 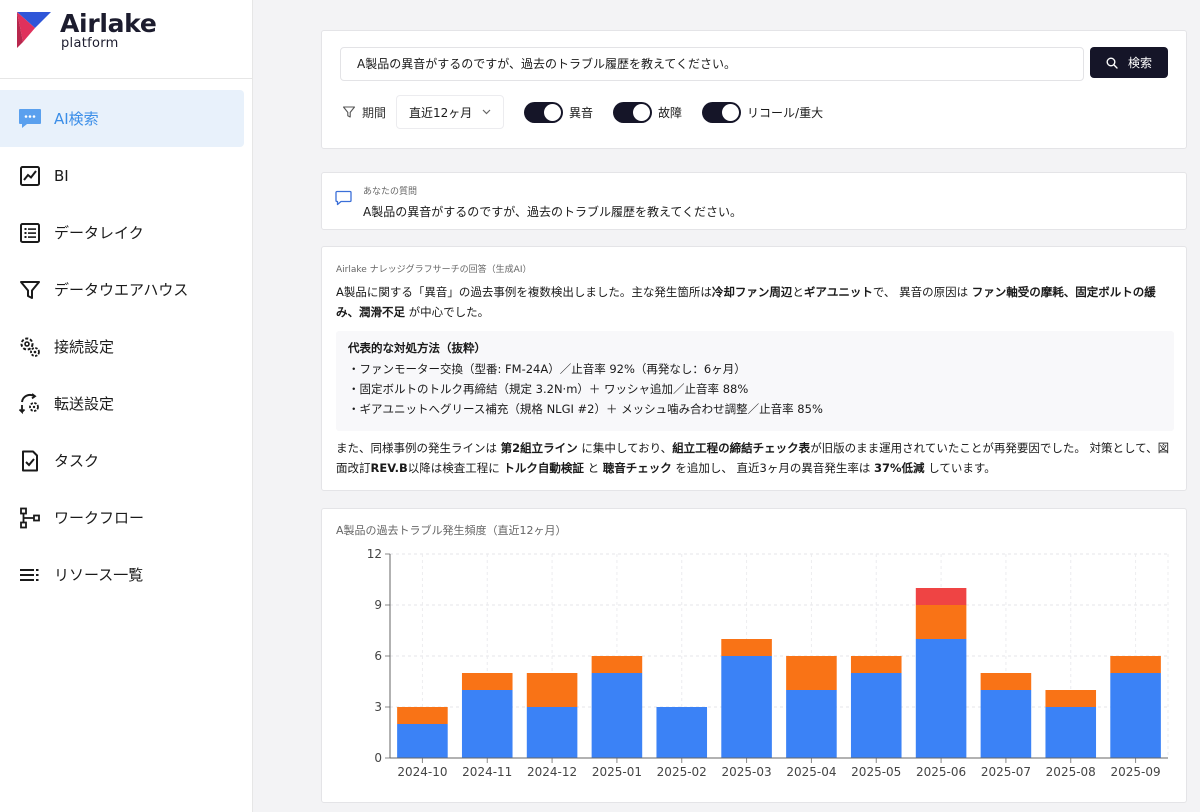 I want to click on x-tick-label: 2025-09, so click(x=1136, y=772).